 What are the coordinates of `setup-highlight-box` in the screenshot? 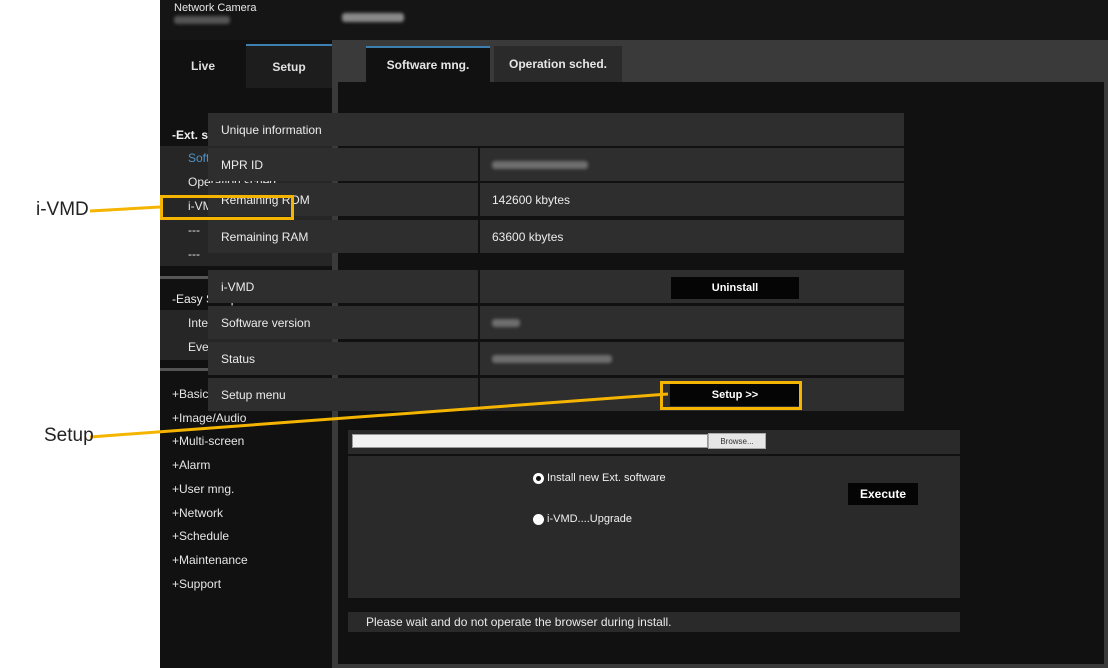 It's located at (731, 395).